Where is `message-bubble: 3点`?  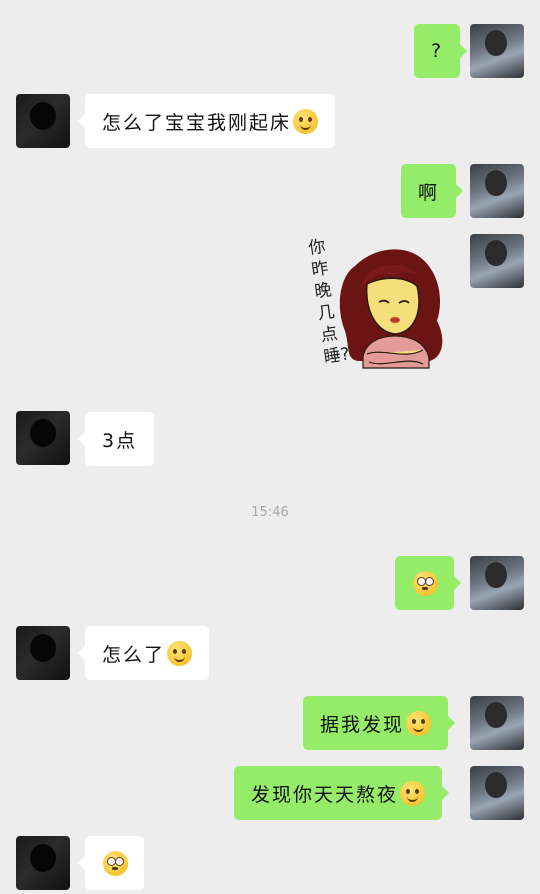
message-bubble: 3点 is located at coordinates (116, 439).